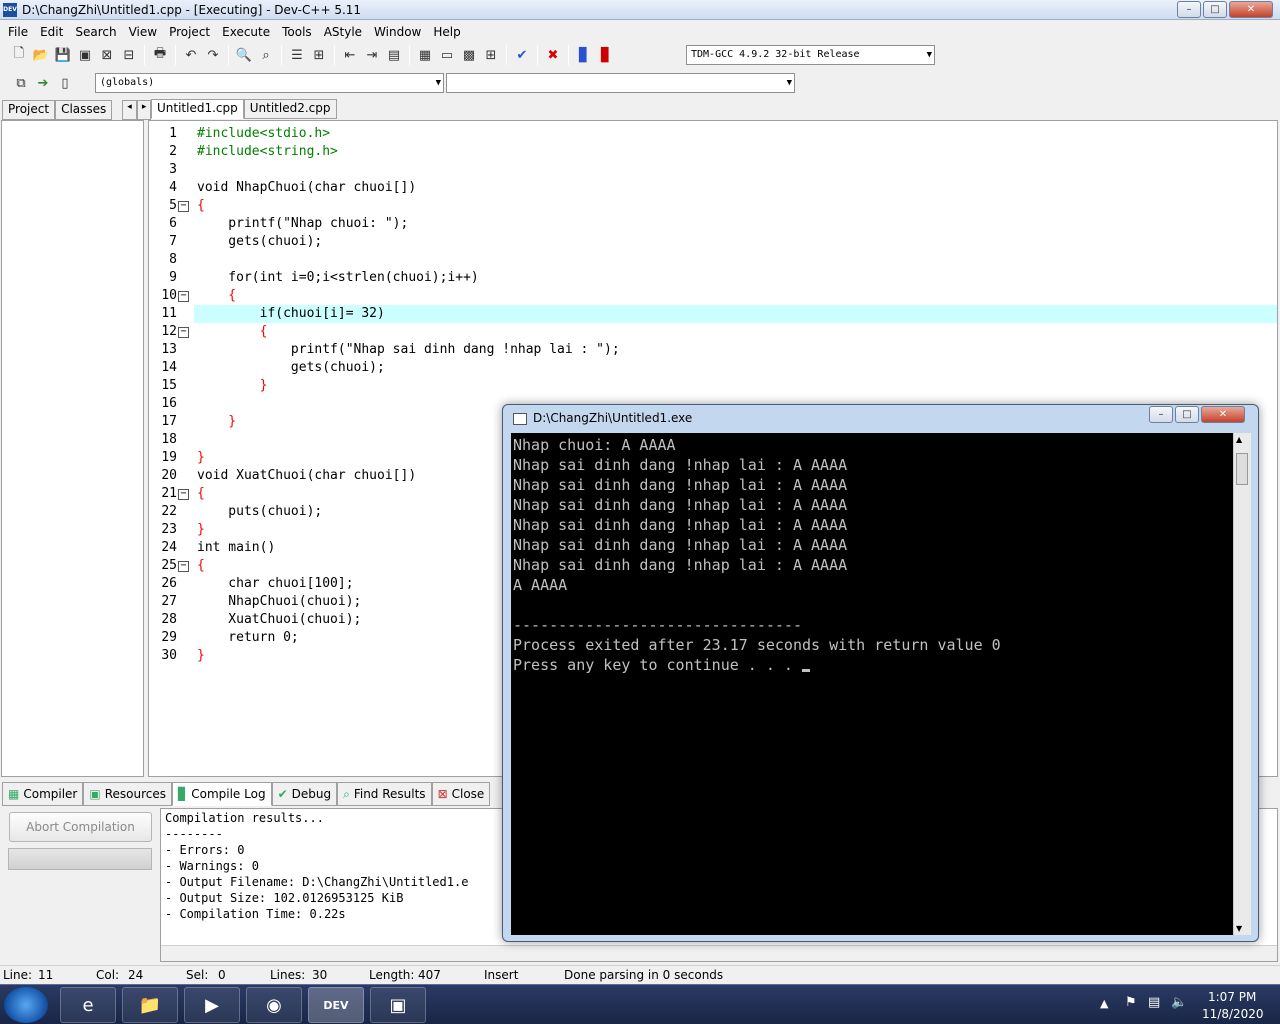  I want to click on compiler-select: TDM-GCC 4.9.2 32-bit Release ▼, so click(810, 55).